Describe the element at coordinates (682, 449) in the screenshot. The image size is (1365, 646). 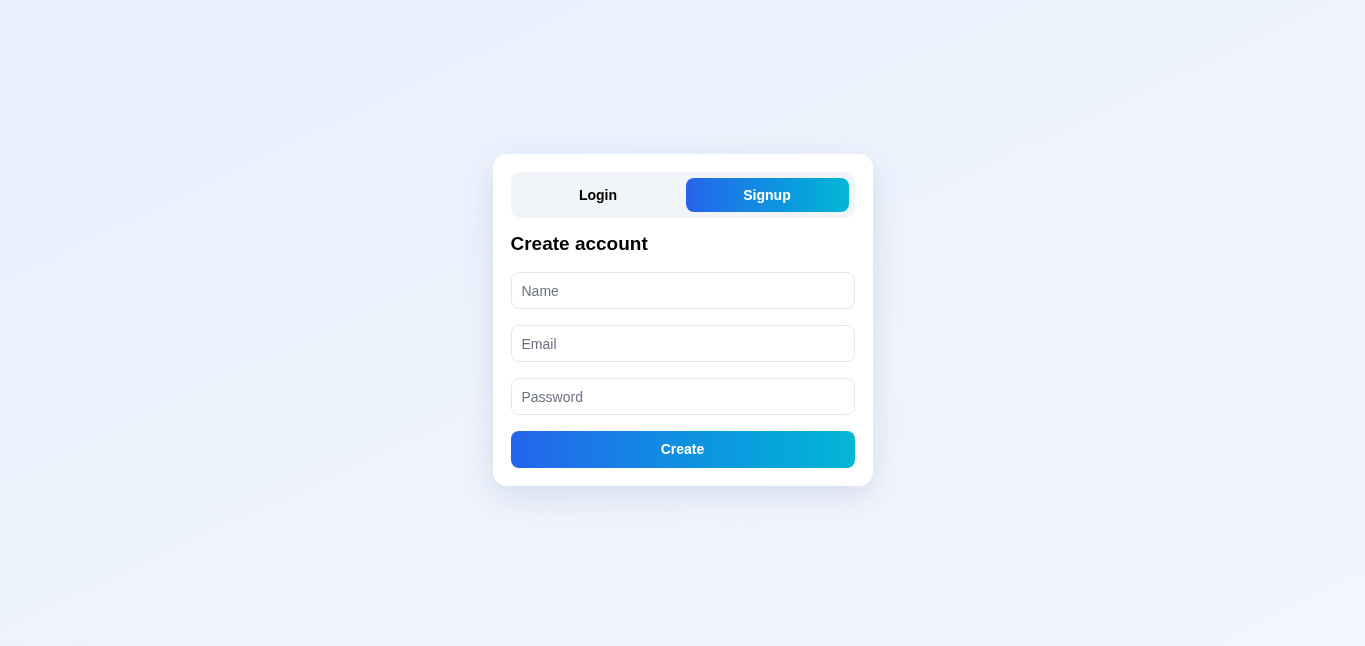
I see `create-button: Create` at that location.